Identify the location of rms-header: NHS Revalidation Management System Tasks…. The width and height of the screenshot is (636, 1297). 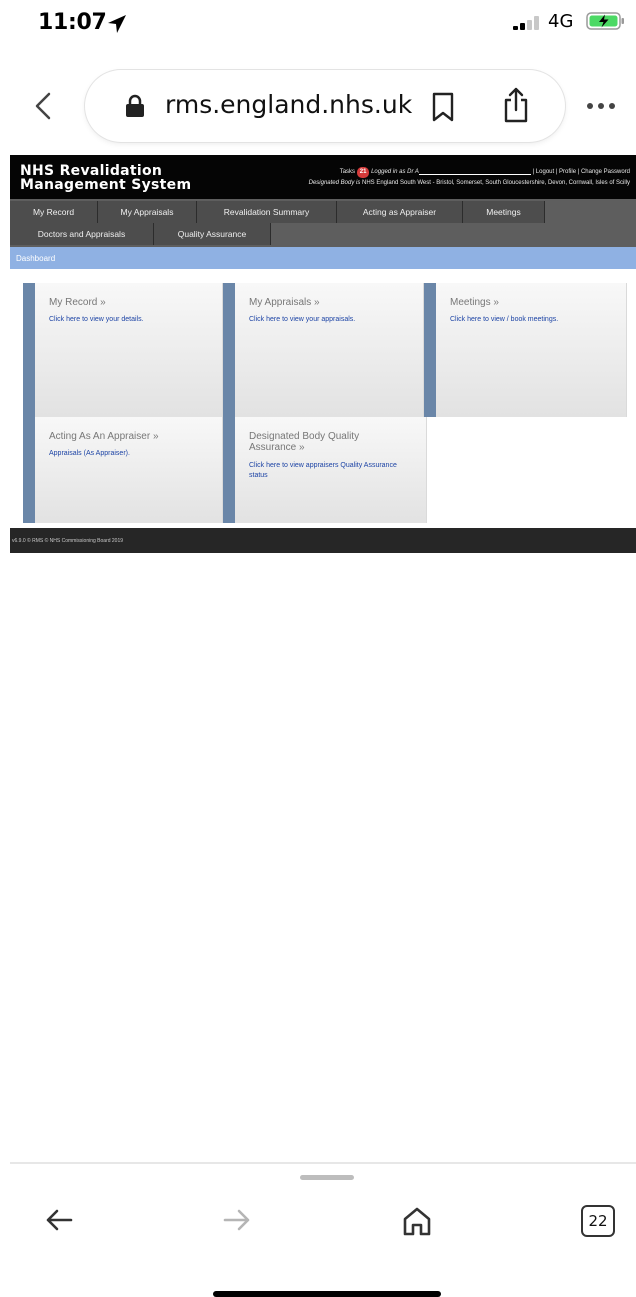
(323, 177).